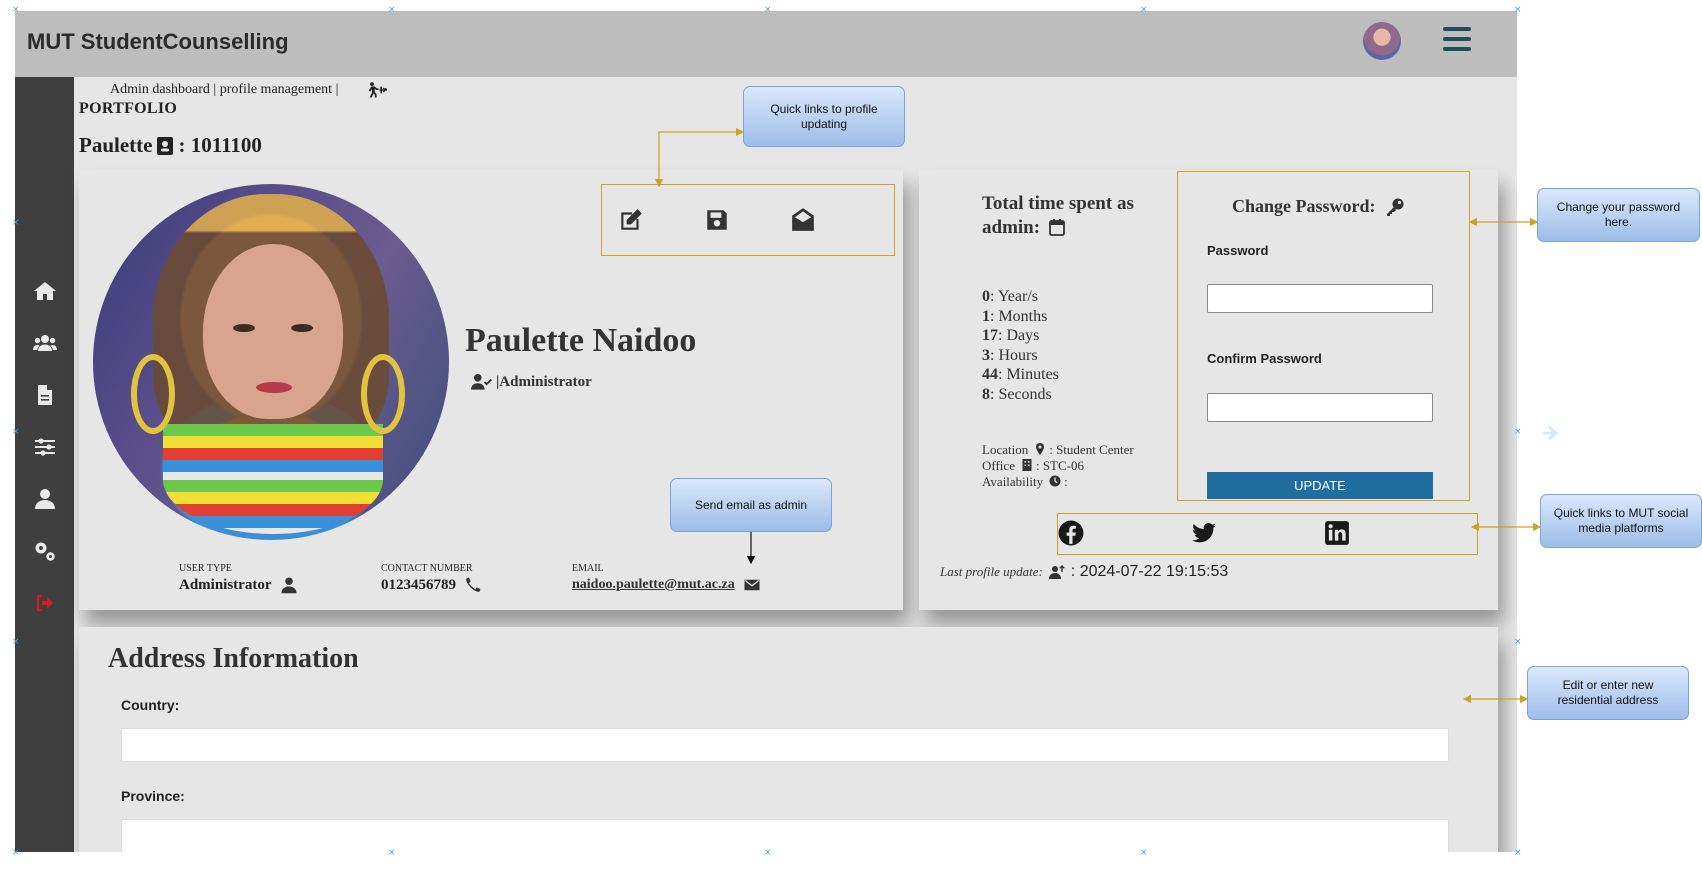 The image size is (1702, 875). What do you see at coordinates (271, 362) in the screenshot?
I see `profile-photo` at bounding box center [271, 362].